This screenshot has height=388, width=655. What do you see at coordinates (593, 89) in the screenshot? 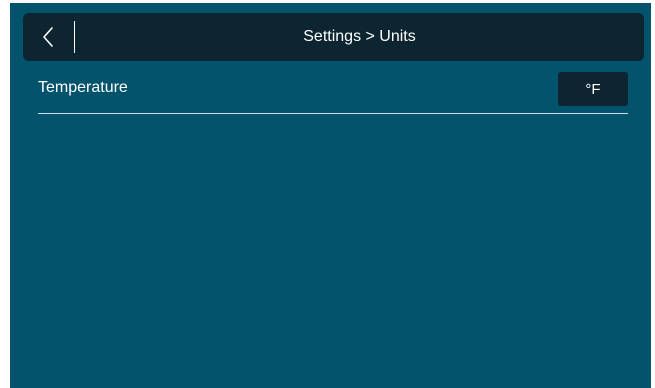
I see `temperature-unit-button: °F` at bounding box center [593, 89].